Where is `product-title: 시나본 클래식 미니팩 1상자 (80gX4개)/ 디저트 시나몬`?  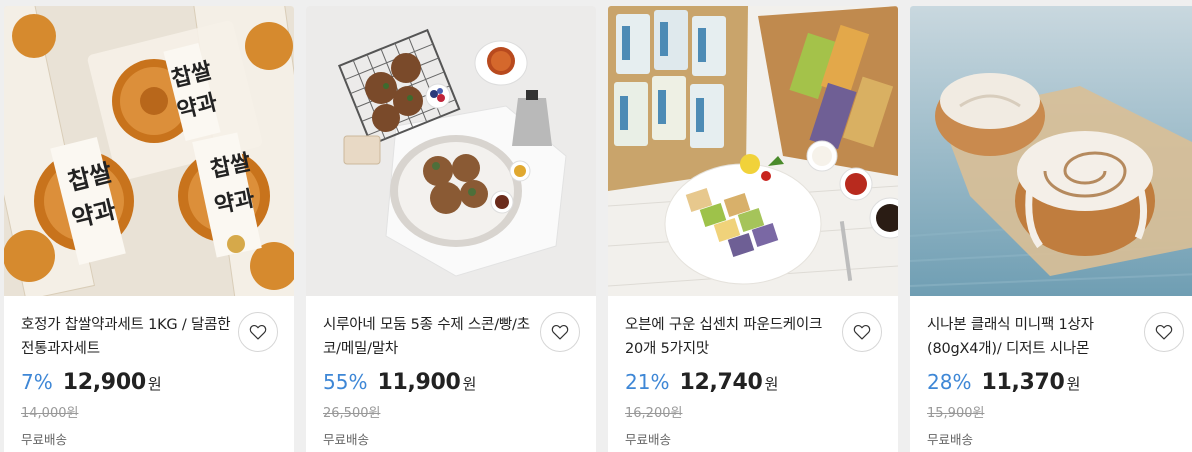 product-title: 시나본 클래식 미니팩 1상자 (80gX4개)/ 디저트 시나몬 is located at coordinates (1034, 337).